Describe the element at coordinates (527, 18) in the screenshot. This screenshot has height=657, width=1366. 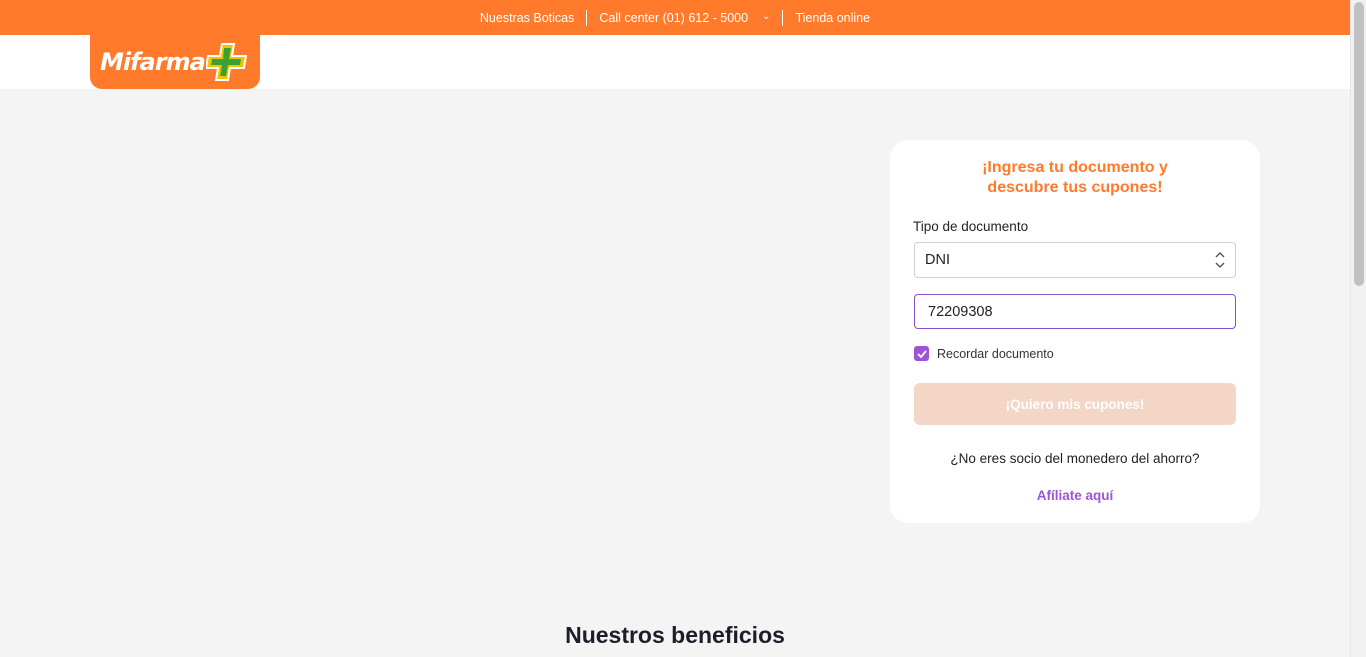
I see `stores-link: Nuestras Boticas` at that location.